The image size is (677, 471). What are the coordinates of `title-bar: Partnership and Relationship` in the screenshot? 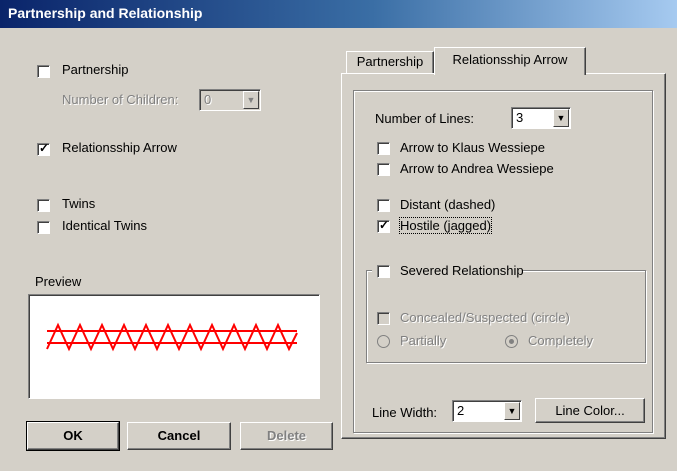 It's located at (338, 14).